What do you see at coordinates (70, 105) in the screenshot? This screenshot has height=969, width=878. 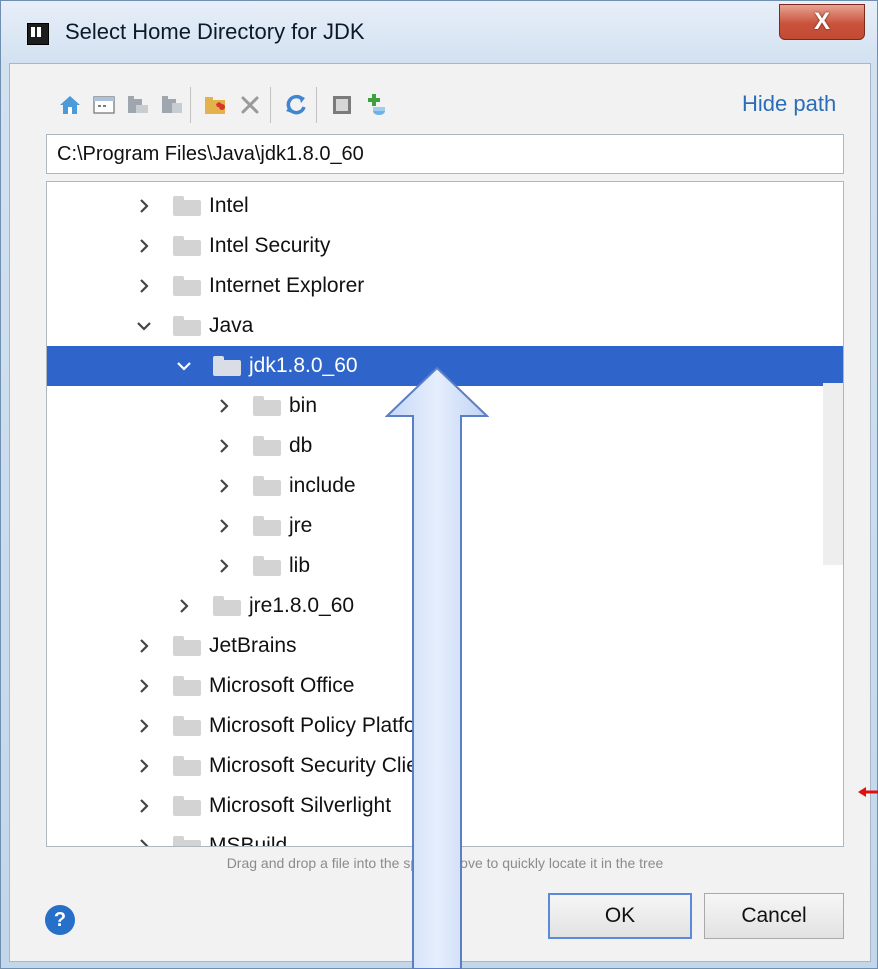 I see `home-icon` at bounding box center [70, 105].